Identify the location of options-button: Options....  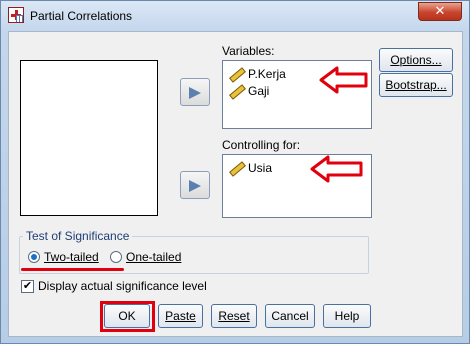
(416, 60).